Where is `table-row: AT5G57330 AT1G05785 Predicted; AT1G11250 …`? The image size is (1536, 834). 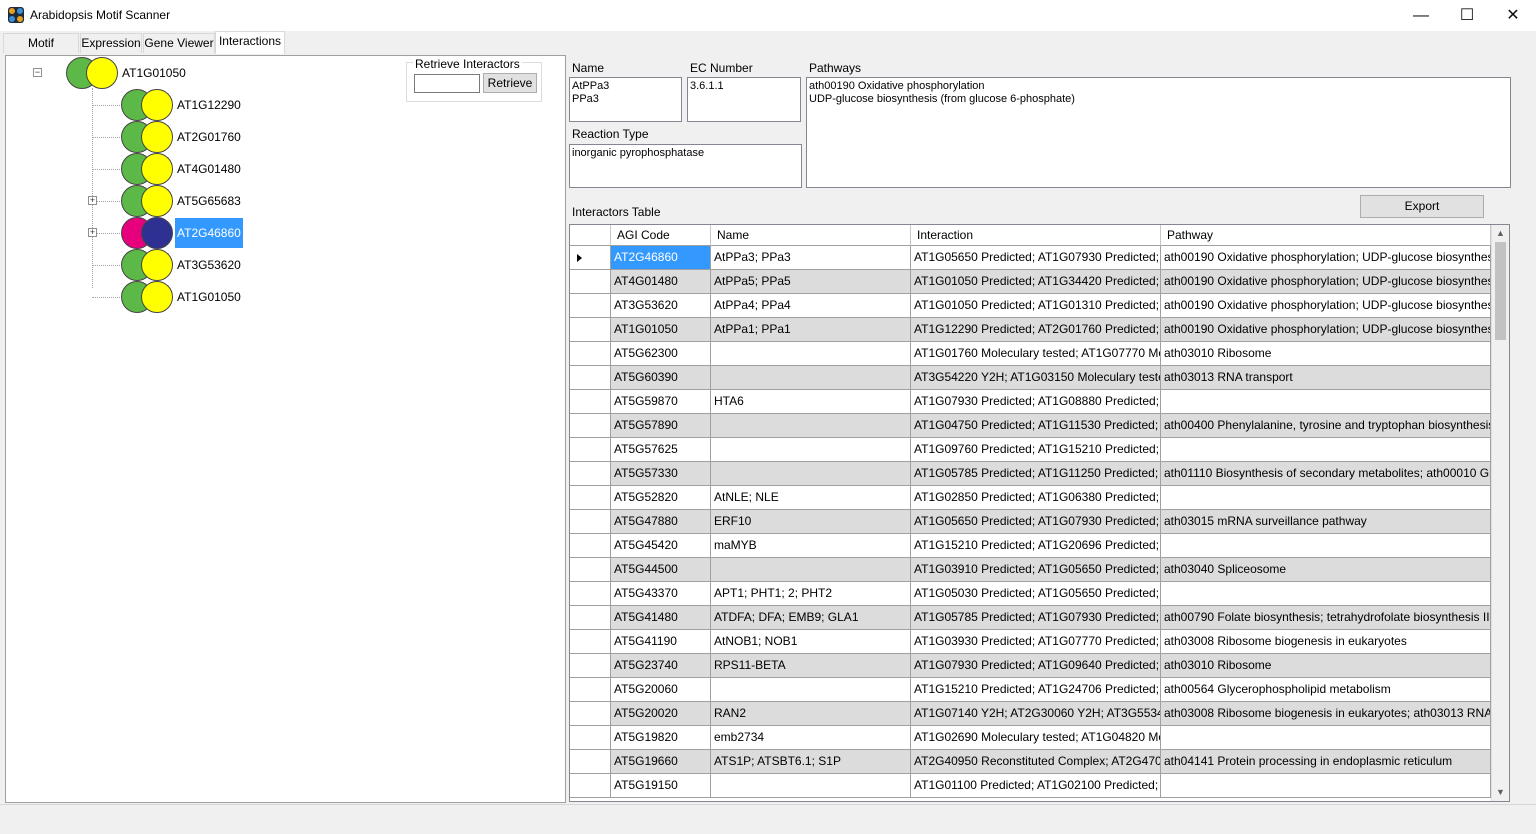 table-row: AT5G57330 AT1G05785 Predicted; AT1G11250 … is located at coordinates (1030, 474).